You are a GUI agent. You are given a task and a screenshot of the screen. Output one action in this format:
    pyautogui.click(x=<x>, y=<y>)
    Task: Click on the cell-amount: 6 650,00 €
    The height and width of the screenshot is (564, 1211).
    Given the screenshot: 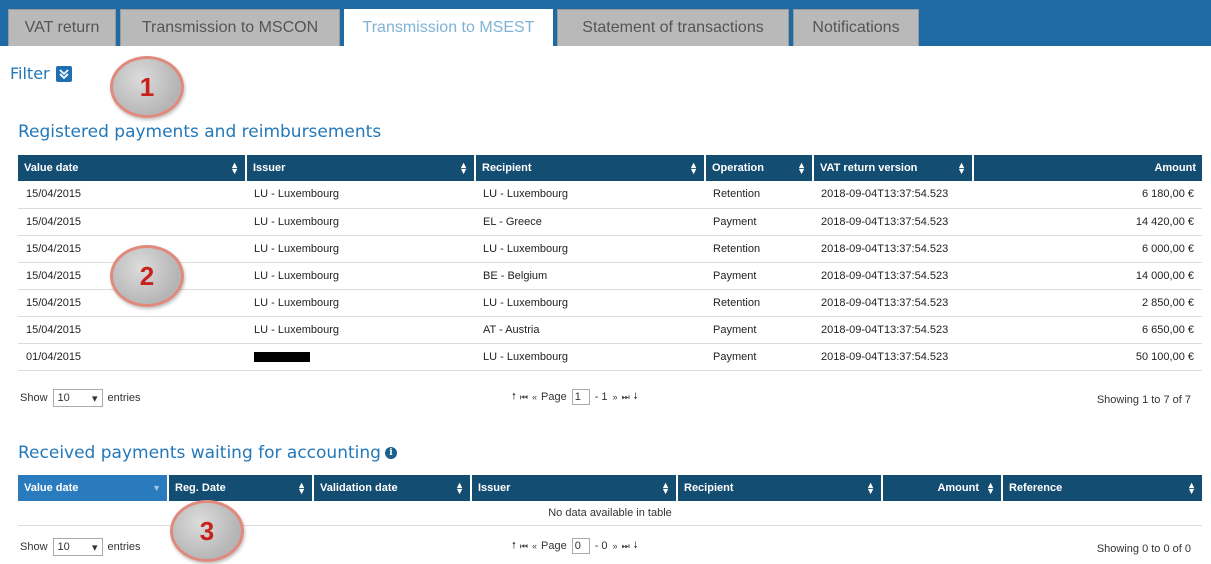 What is the action you would take?
    pyautogui.click(x=1087, y=330)
    